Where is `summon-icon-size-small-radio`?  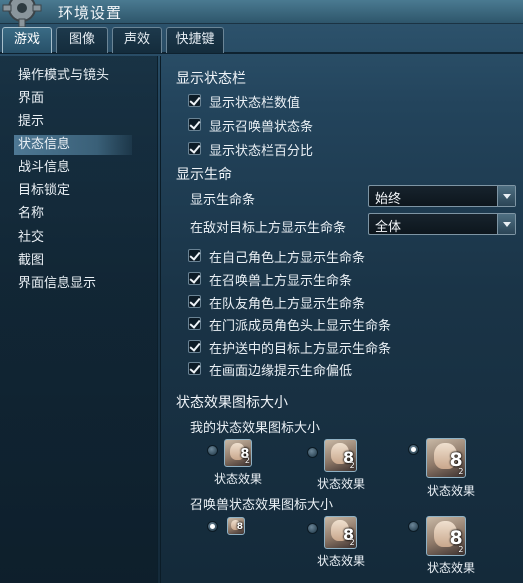
summon-icon-size-small-radio is located at coordinates (212, 526).